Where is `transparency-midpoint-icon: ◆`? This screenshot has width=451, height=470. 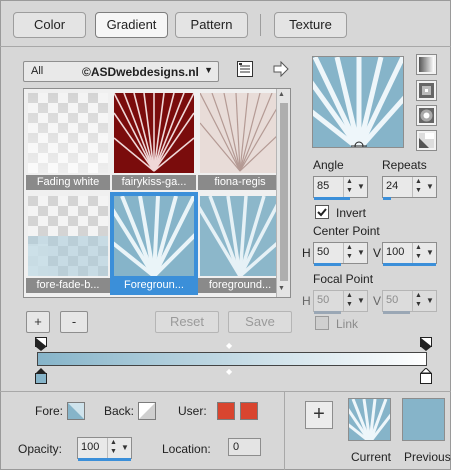
transparency-midpoint-icon: ◆ is located at coordinates (229, 345).